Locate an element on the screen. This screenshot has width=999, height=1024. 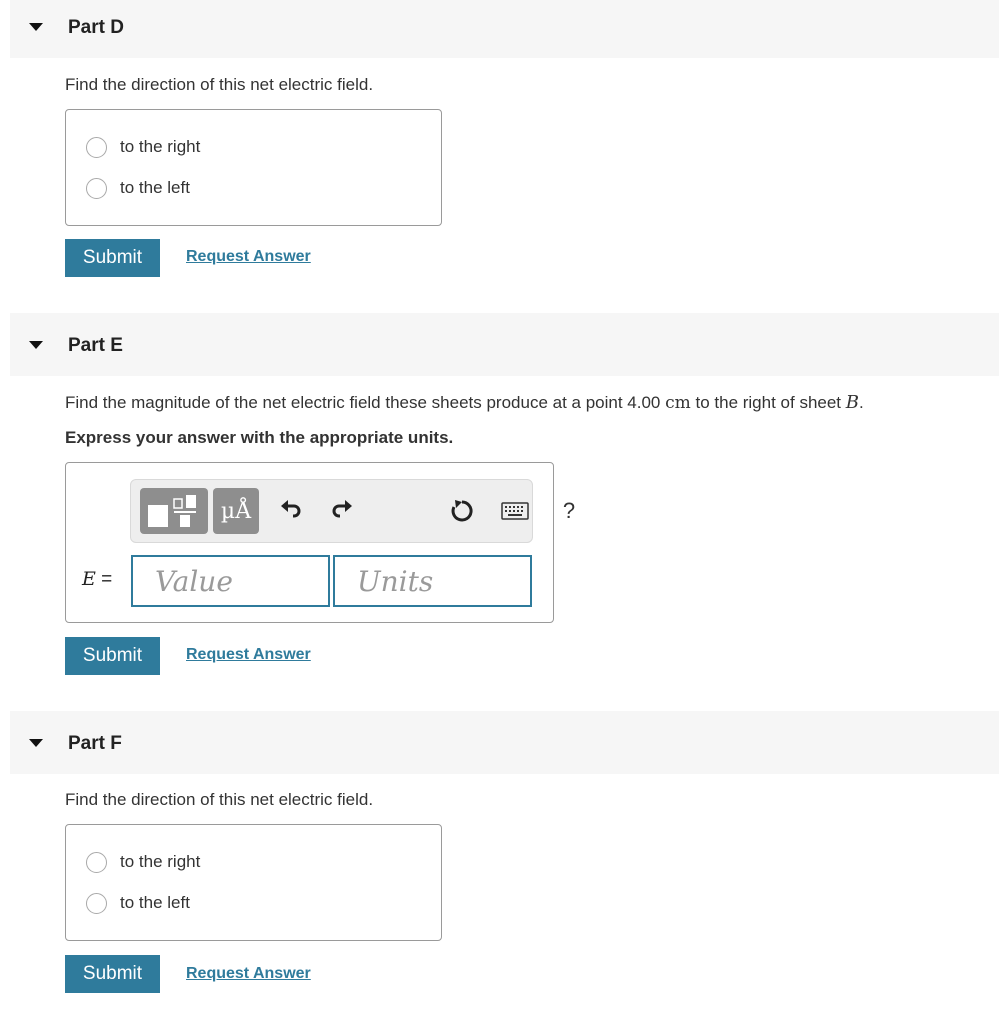
prompt-text: . is located at coordinates (861, 402).